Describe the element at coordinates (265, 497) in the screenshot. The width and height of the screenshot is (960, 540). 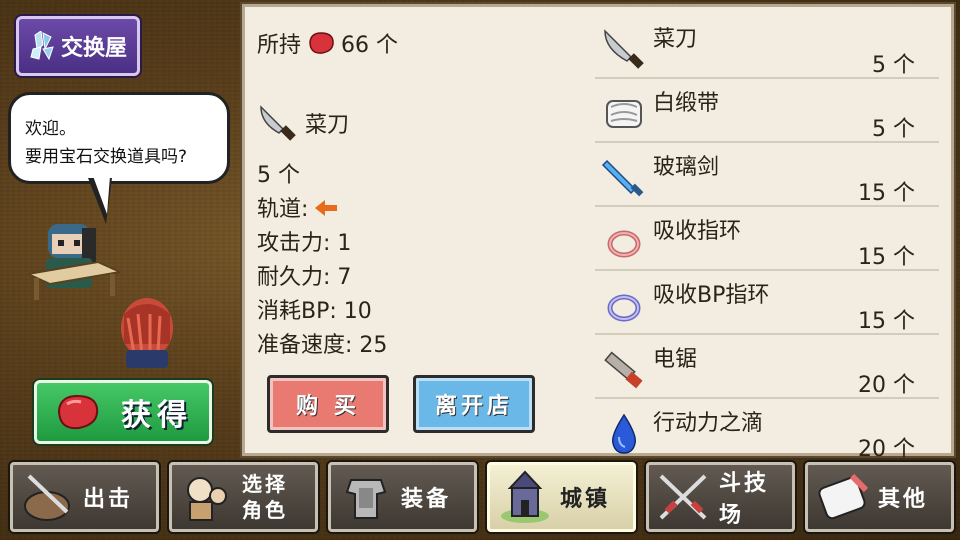
I see `nav-label: 选择 角色` at that location.